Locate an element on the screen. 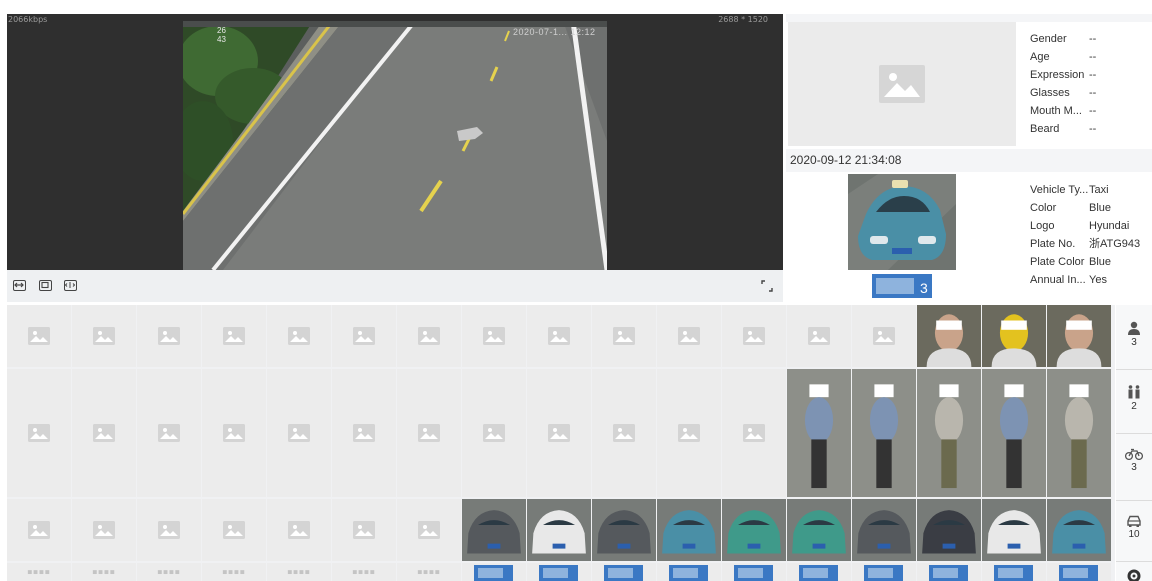 Image resolution: width=1152 pixels, height=581 pixels. settings-button is located at coordinates (1134, 571).